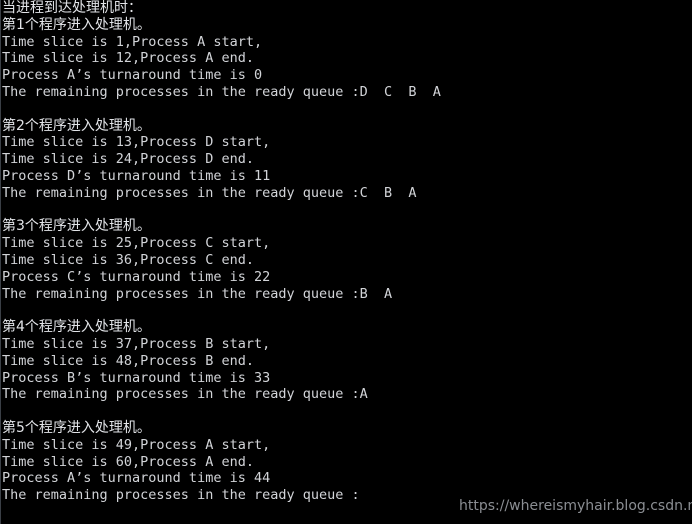  What do you see at coordinates (128, 461) in the screenshot?
I see `console-line: Time slice is 60,Process A end.` at bounding box center [128, 461].